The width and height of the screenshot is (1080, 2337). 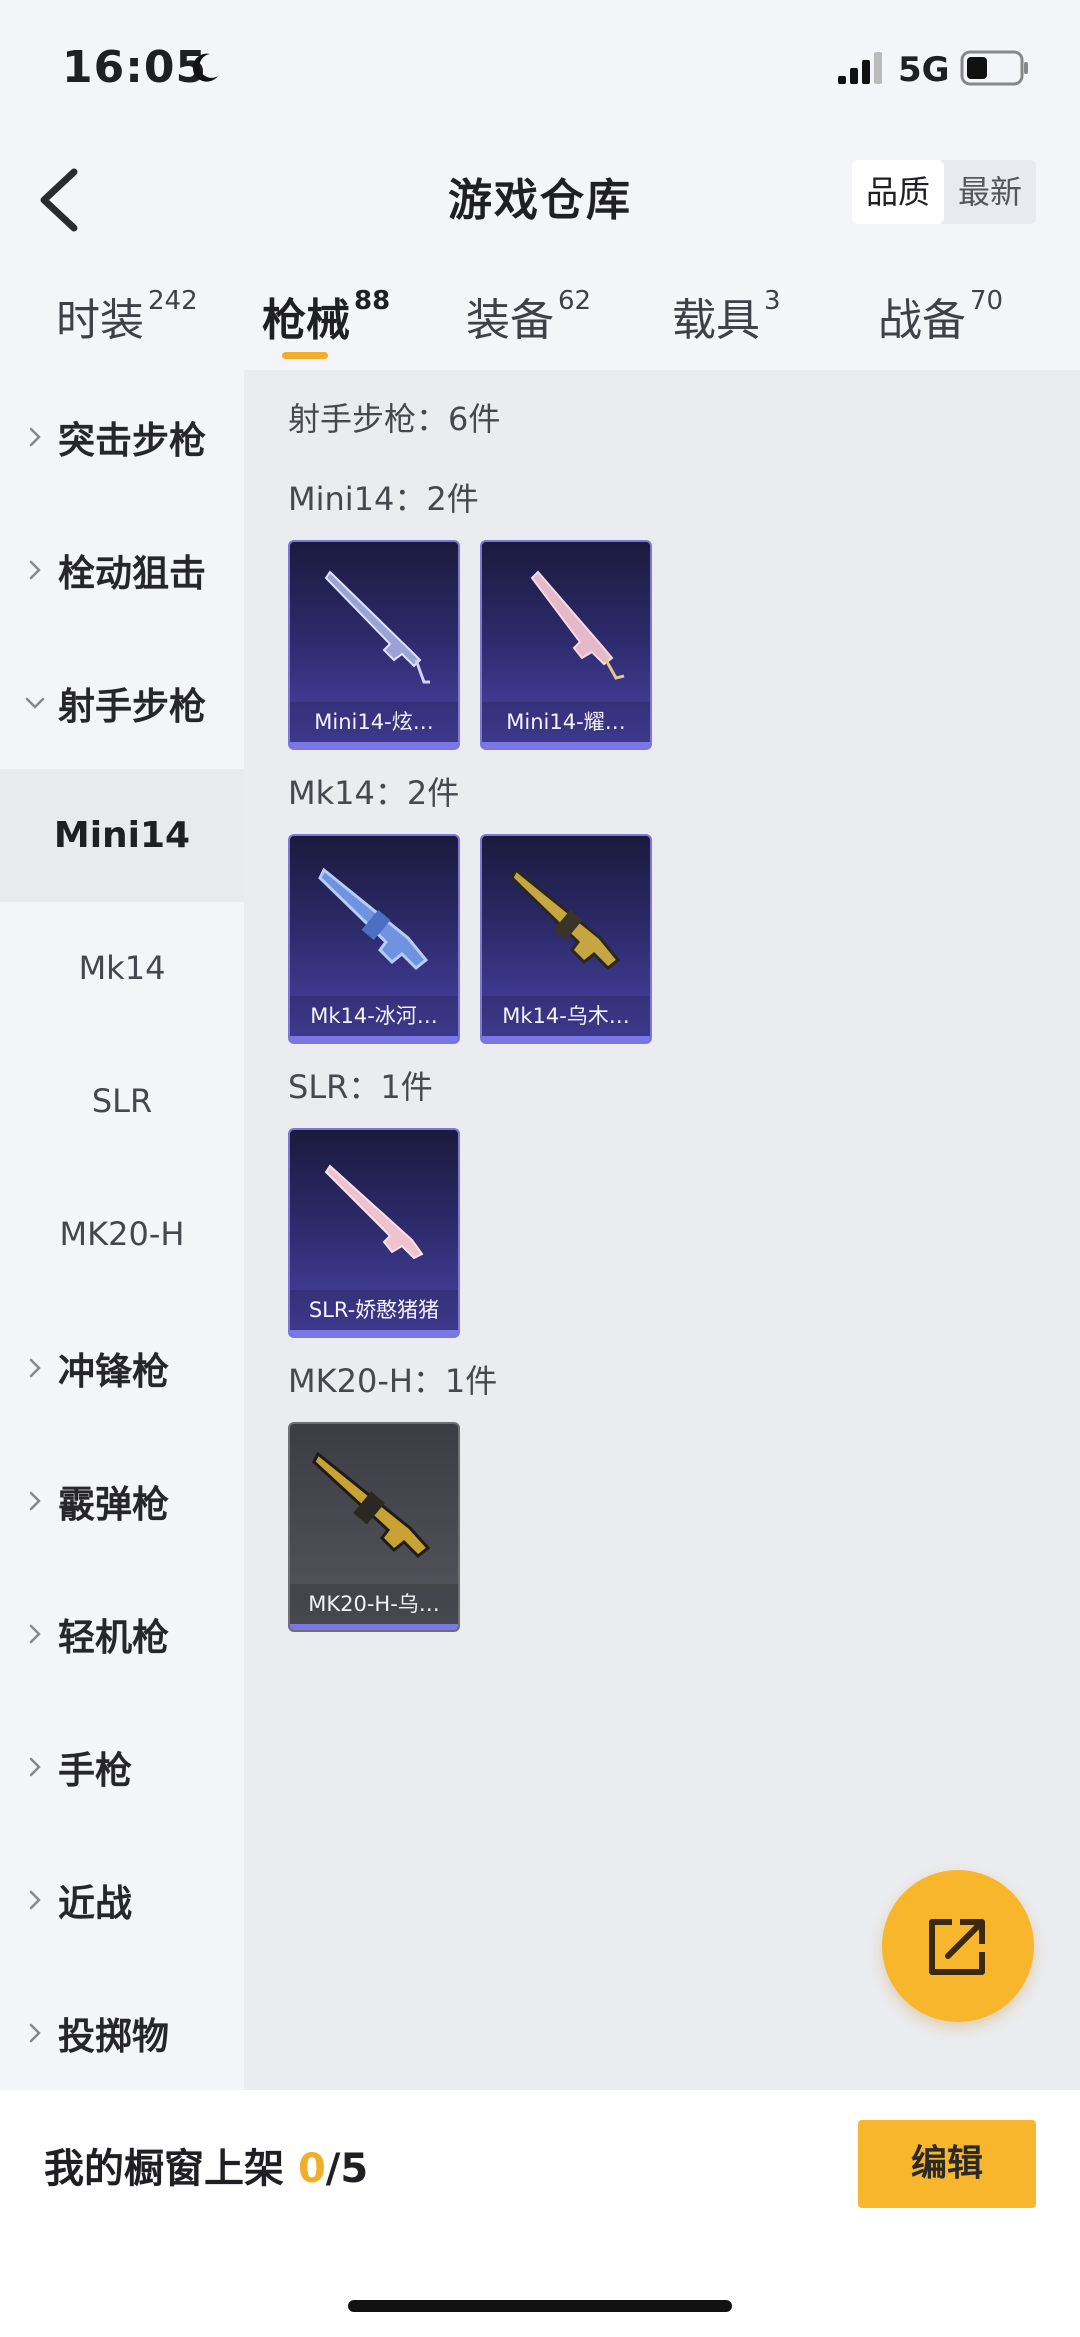 I want to click on sidebar-item-label: 栓动狙击, so click(x=132, y=573).